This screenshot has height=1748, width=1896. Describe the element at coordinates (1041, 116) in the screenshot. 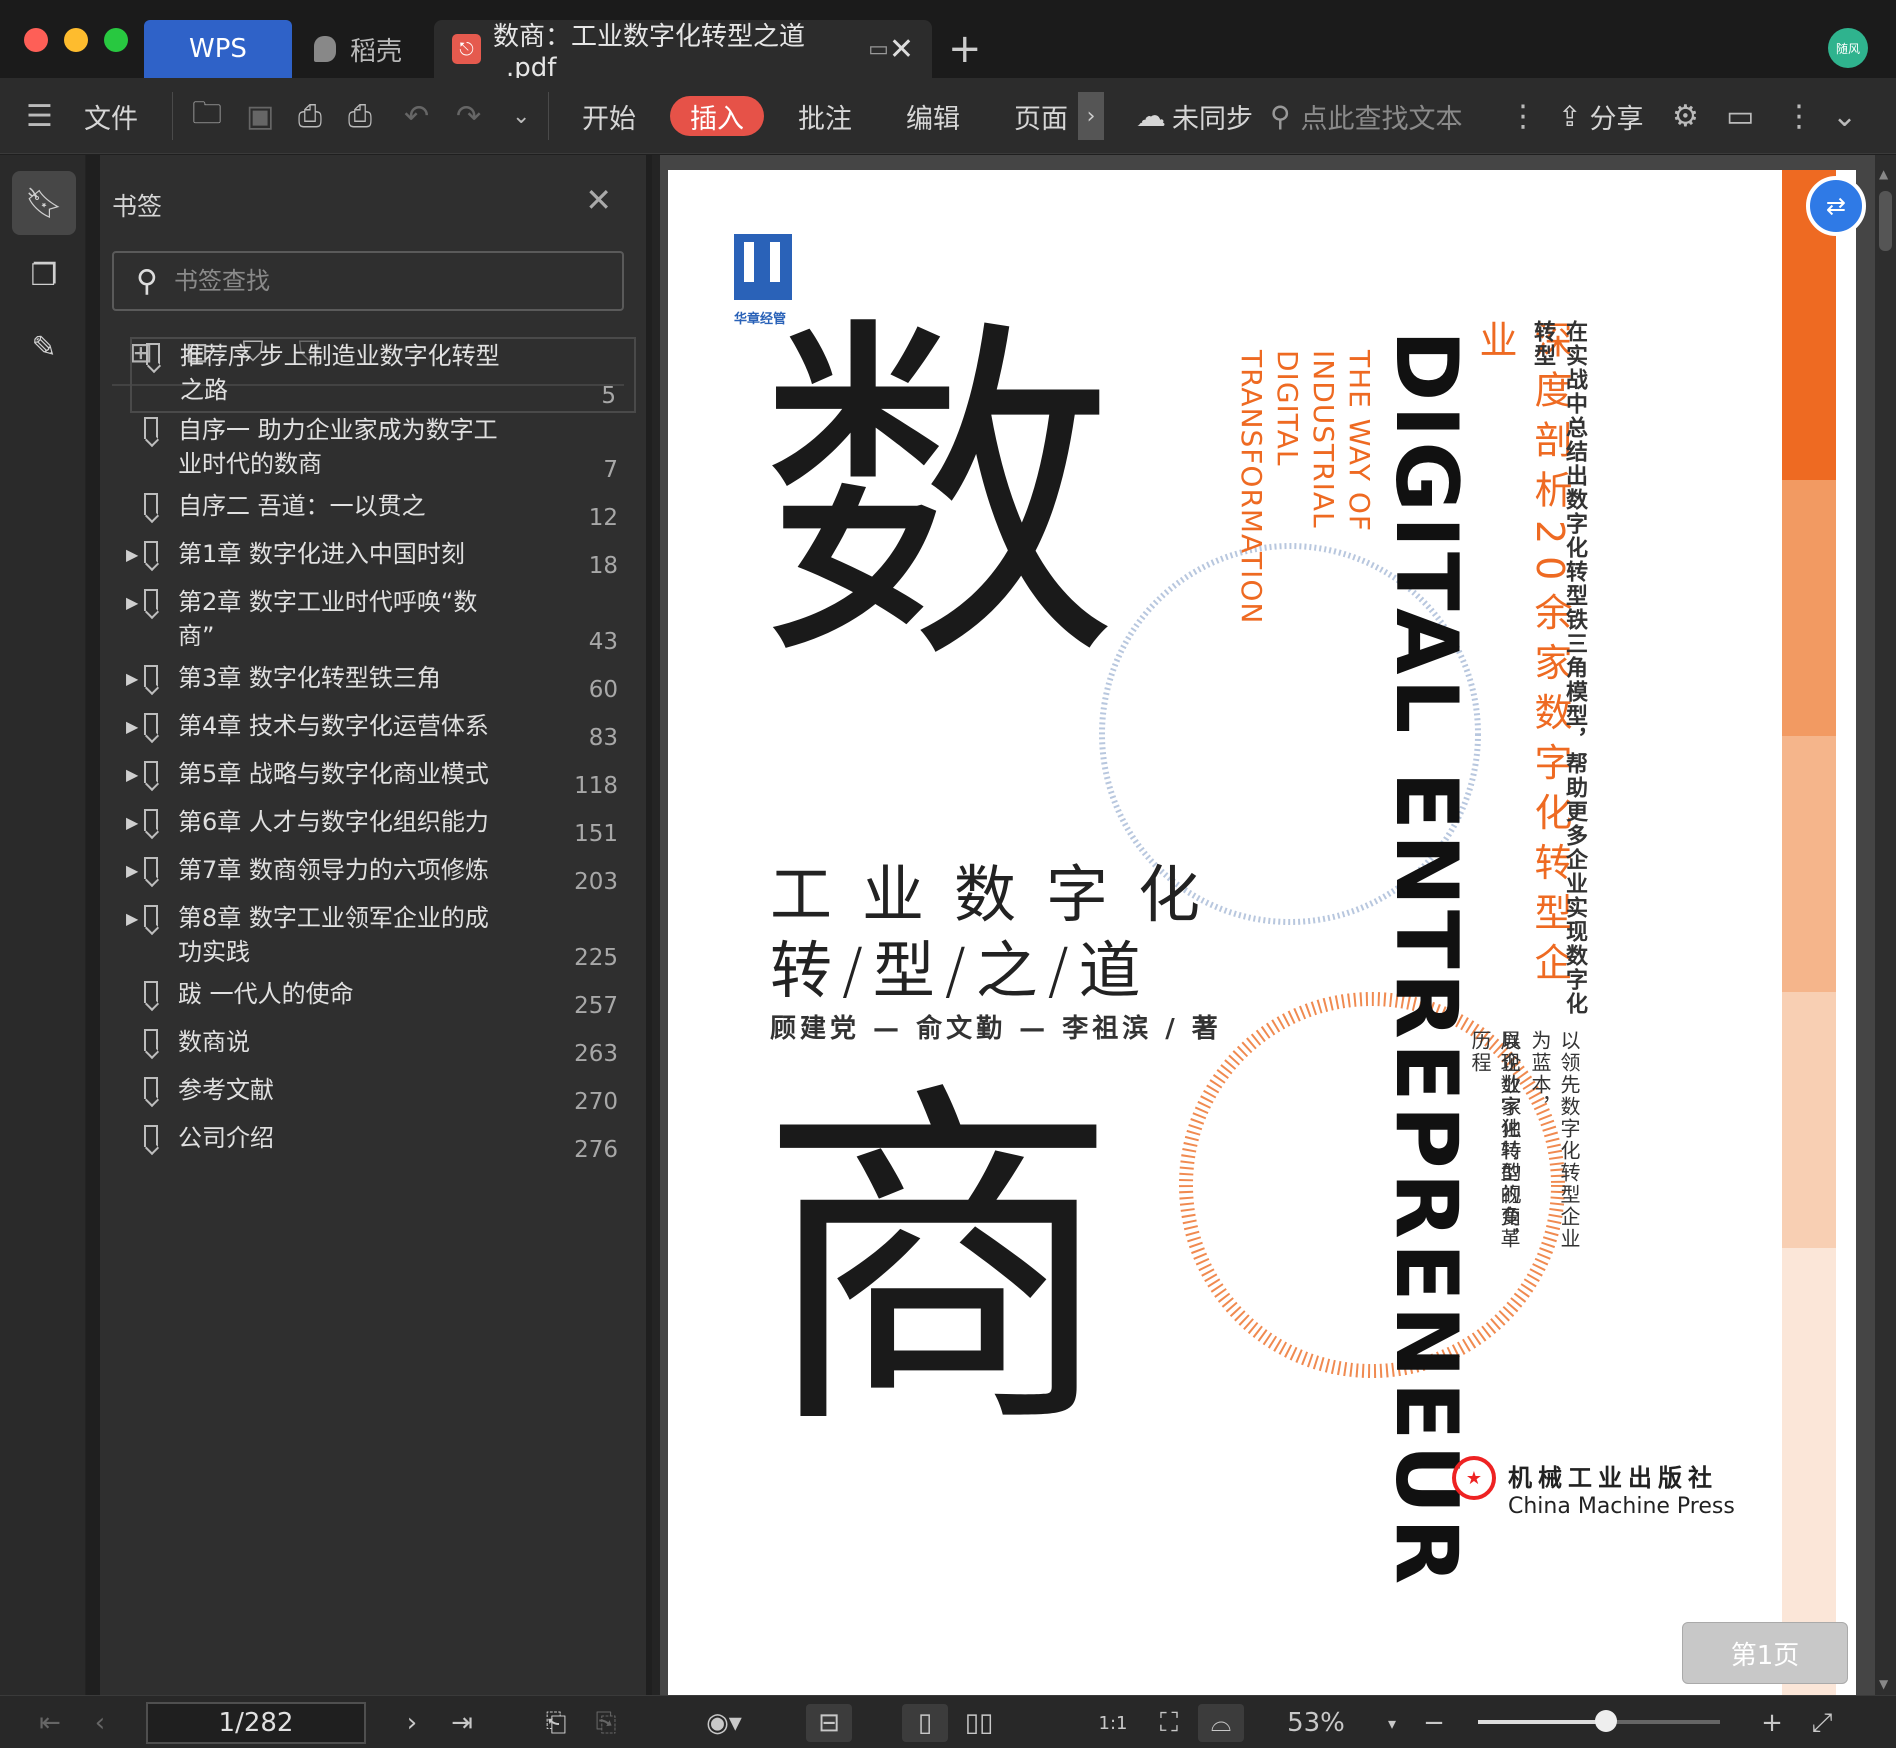

I see `menu-page: 页面` at that location.